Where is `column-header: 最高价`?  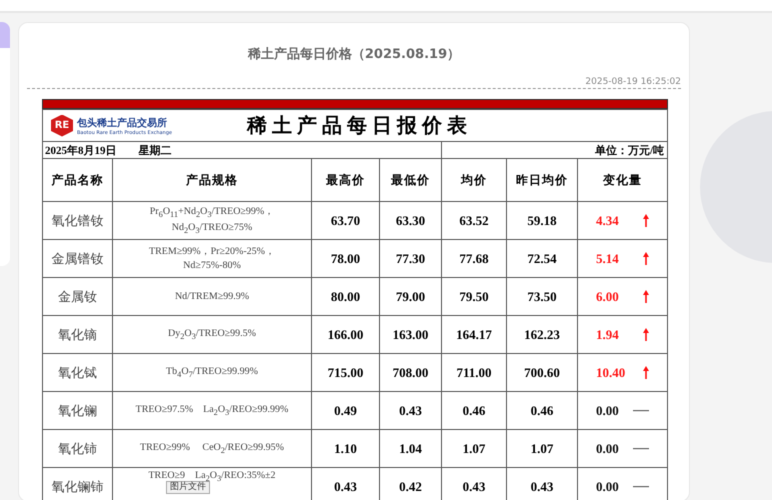 column-header: 最高价 is located at coordinates (346, 180).